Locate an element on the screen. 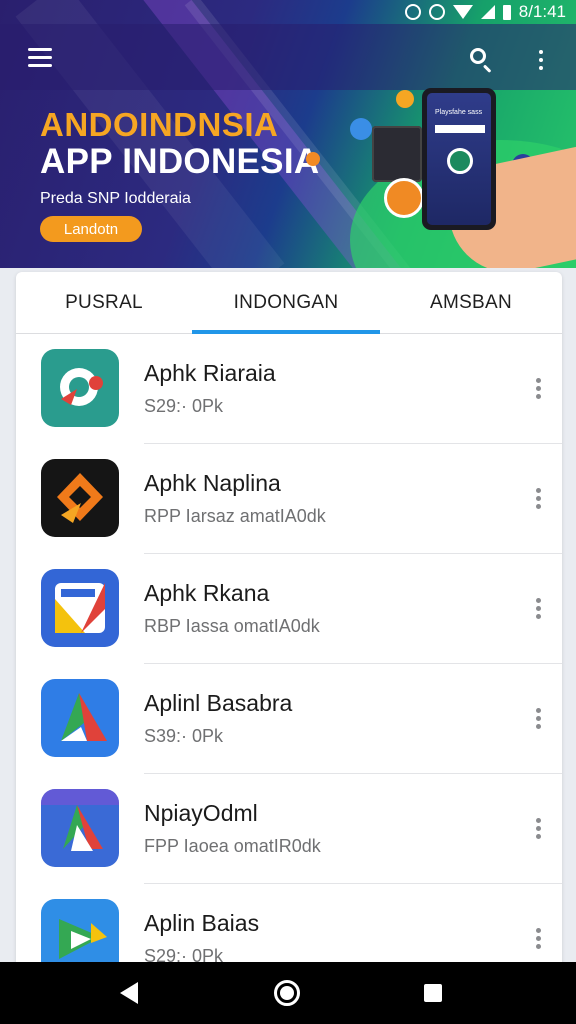  app-name: Aphk Naplina is located at coordinates (212, 483).